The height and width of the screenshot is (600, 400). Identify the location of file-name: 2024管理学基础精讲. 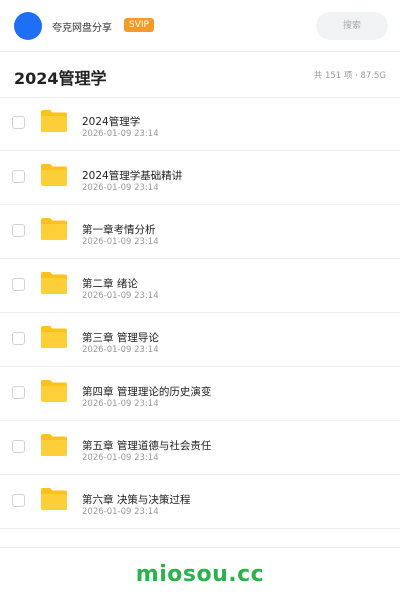
(132, 176).